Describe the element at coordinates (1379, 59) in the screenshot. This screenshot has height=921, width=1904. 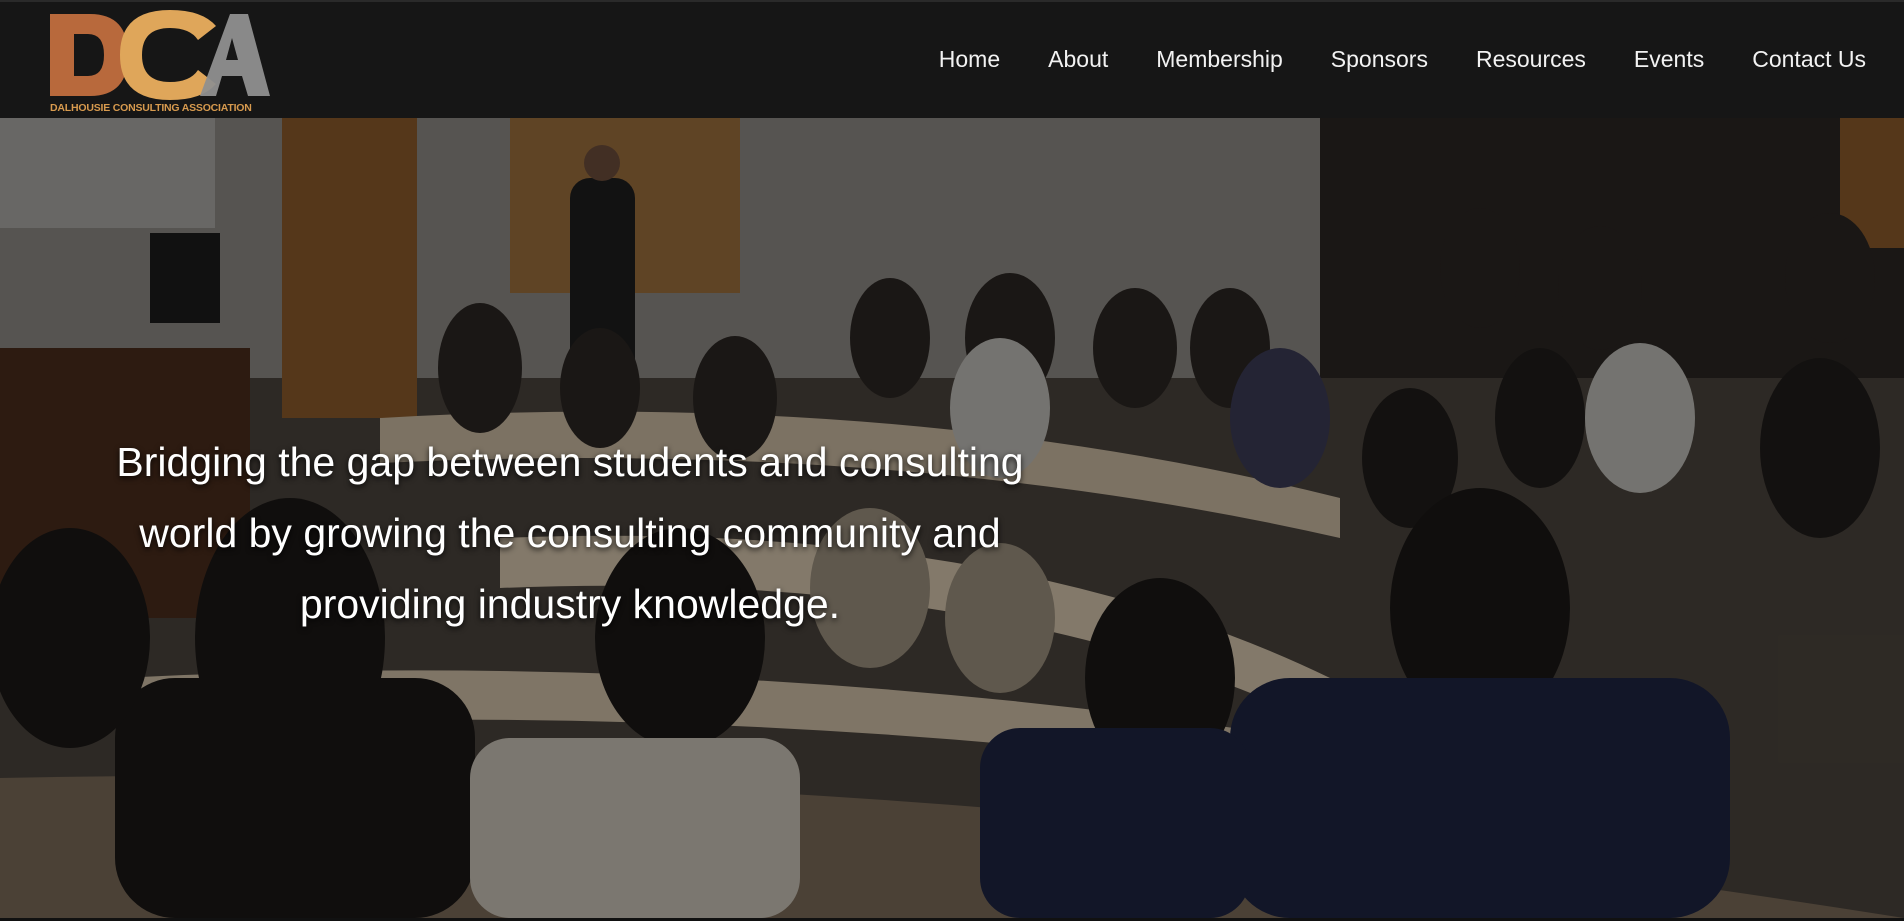
I see `nav-sponsors: Sponsors` at that location.